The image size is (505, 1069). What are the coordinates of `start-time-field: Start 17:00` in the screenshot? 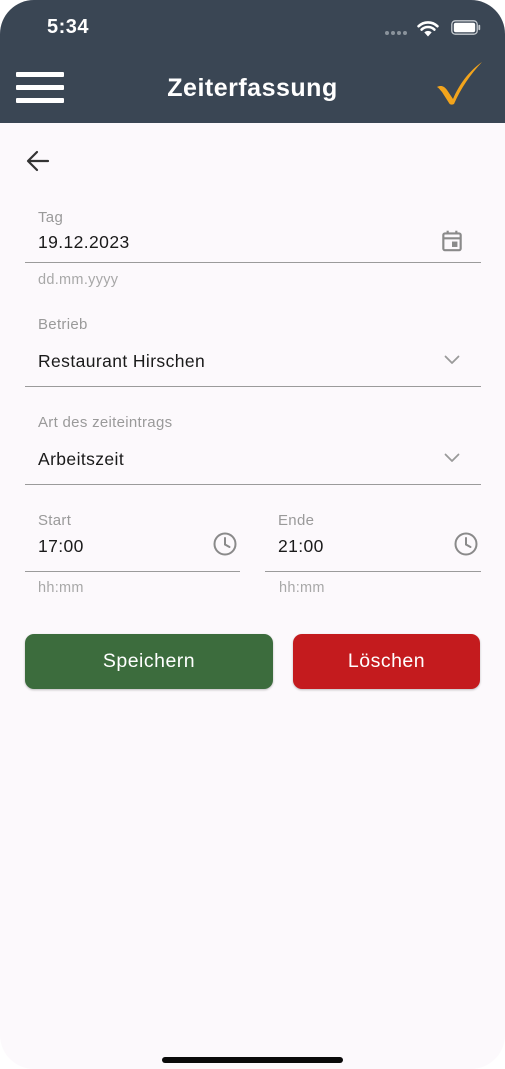 It's located at (132, 540).